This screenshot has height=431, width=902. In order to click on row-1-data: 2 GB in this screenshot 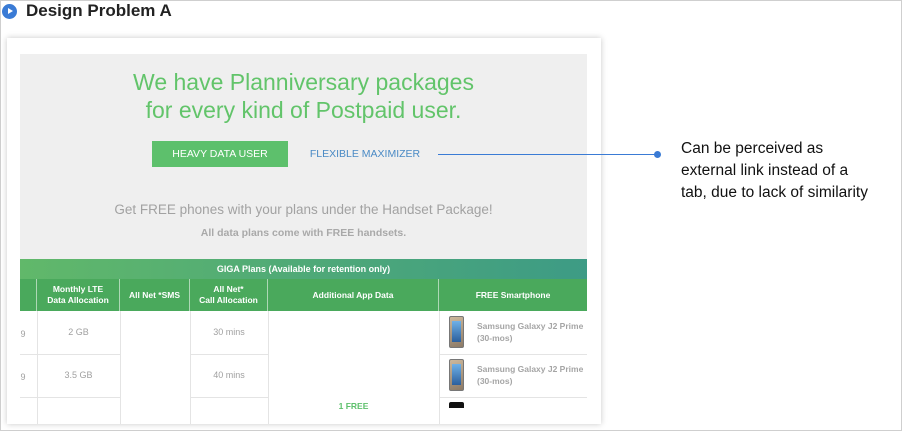, I will do `click(78, 332)`.